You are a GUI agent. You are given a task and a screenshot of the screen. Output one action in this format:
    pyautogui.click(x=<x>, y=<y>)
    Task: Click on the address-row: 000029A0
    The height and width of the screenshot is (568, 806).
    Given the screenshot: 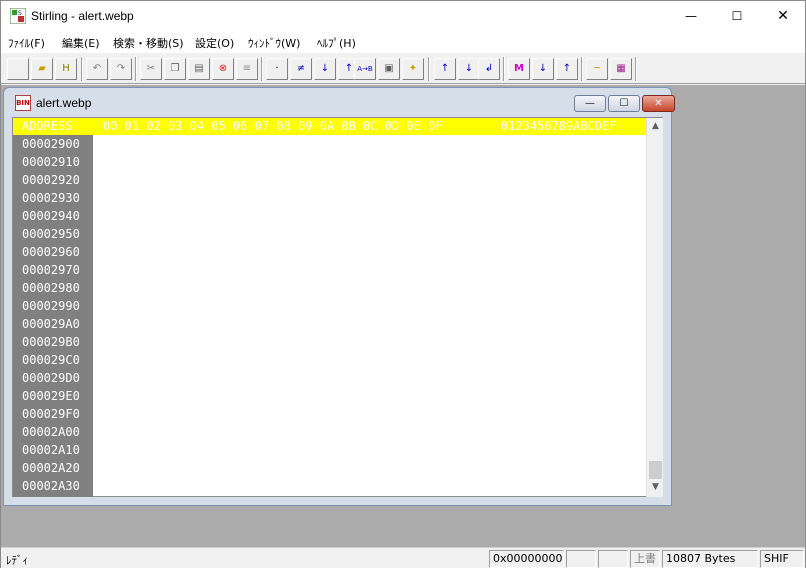 What is the action you would take?
    pyautogui.click(x=51, y=324)
    